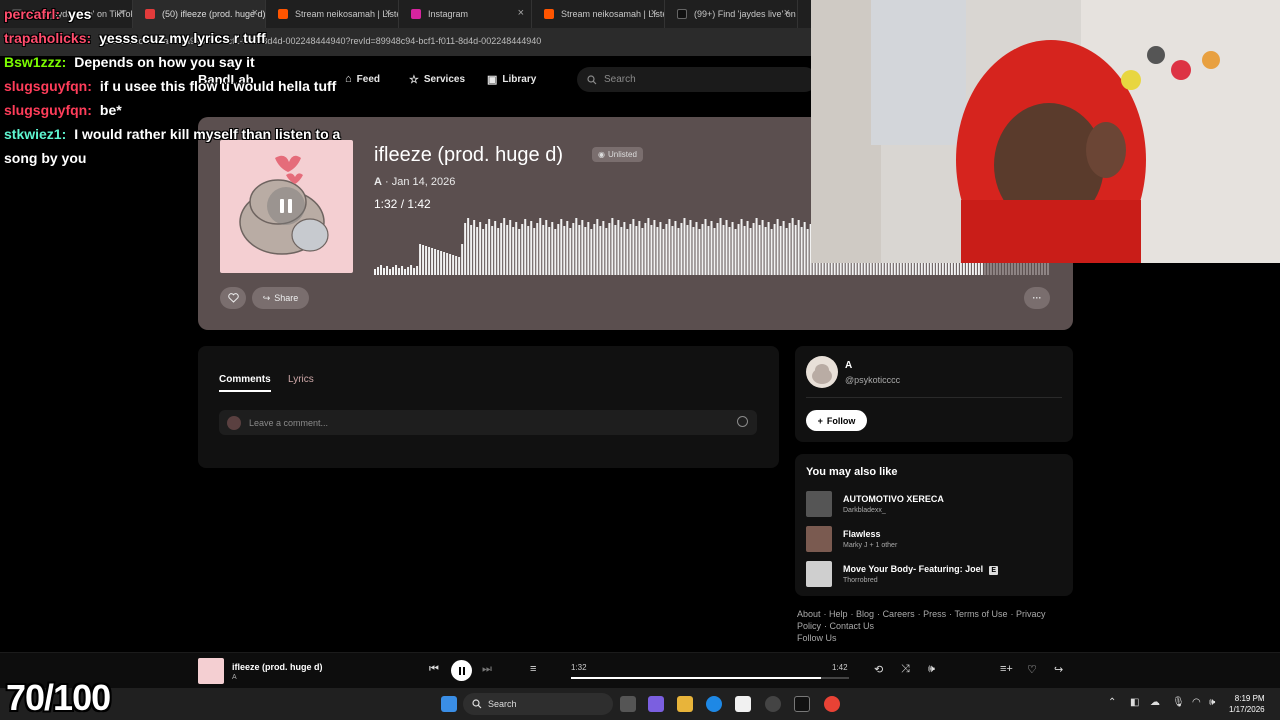  Describe the element at coordinates (492, 80) in the screenshot. I see `library-icon: ▣` at that location.